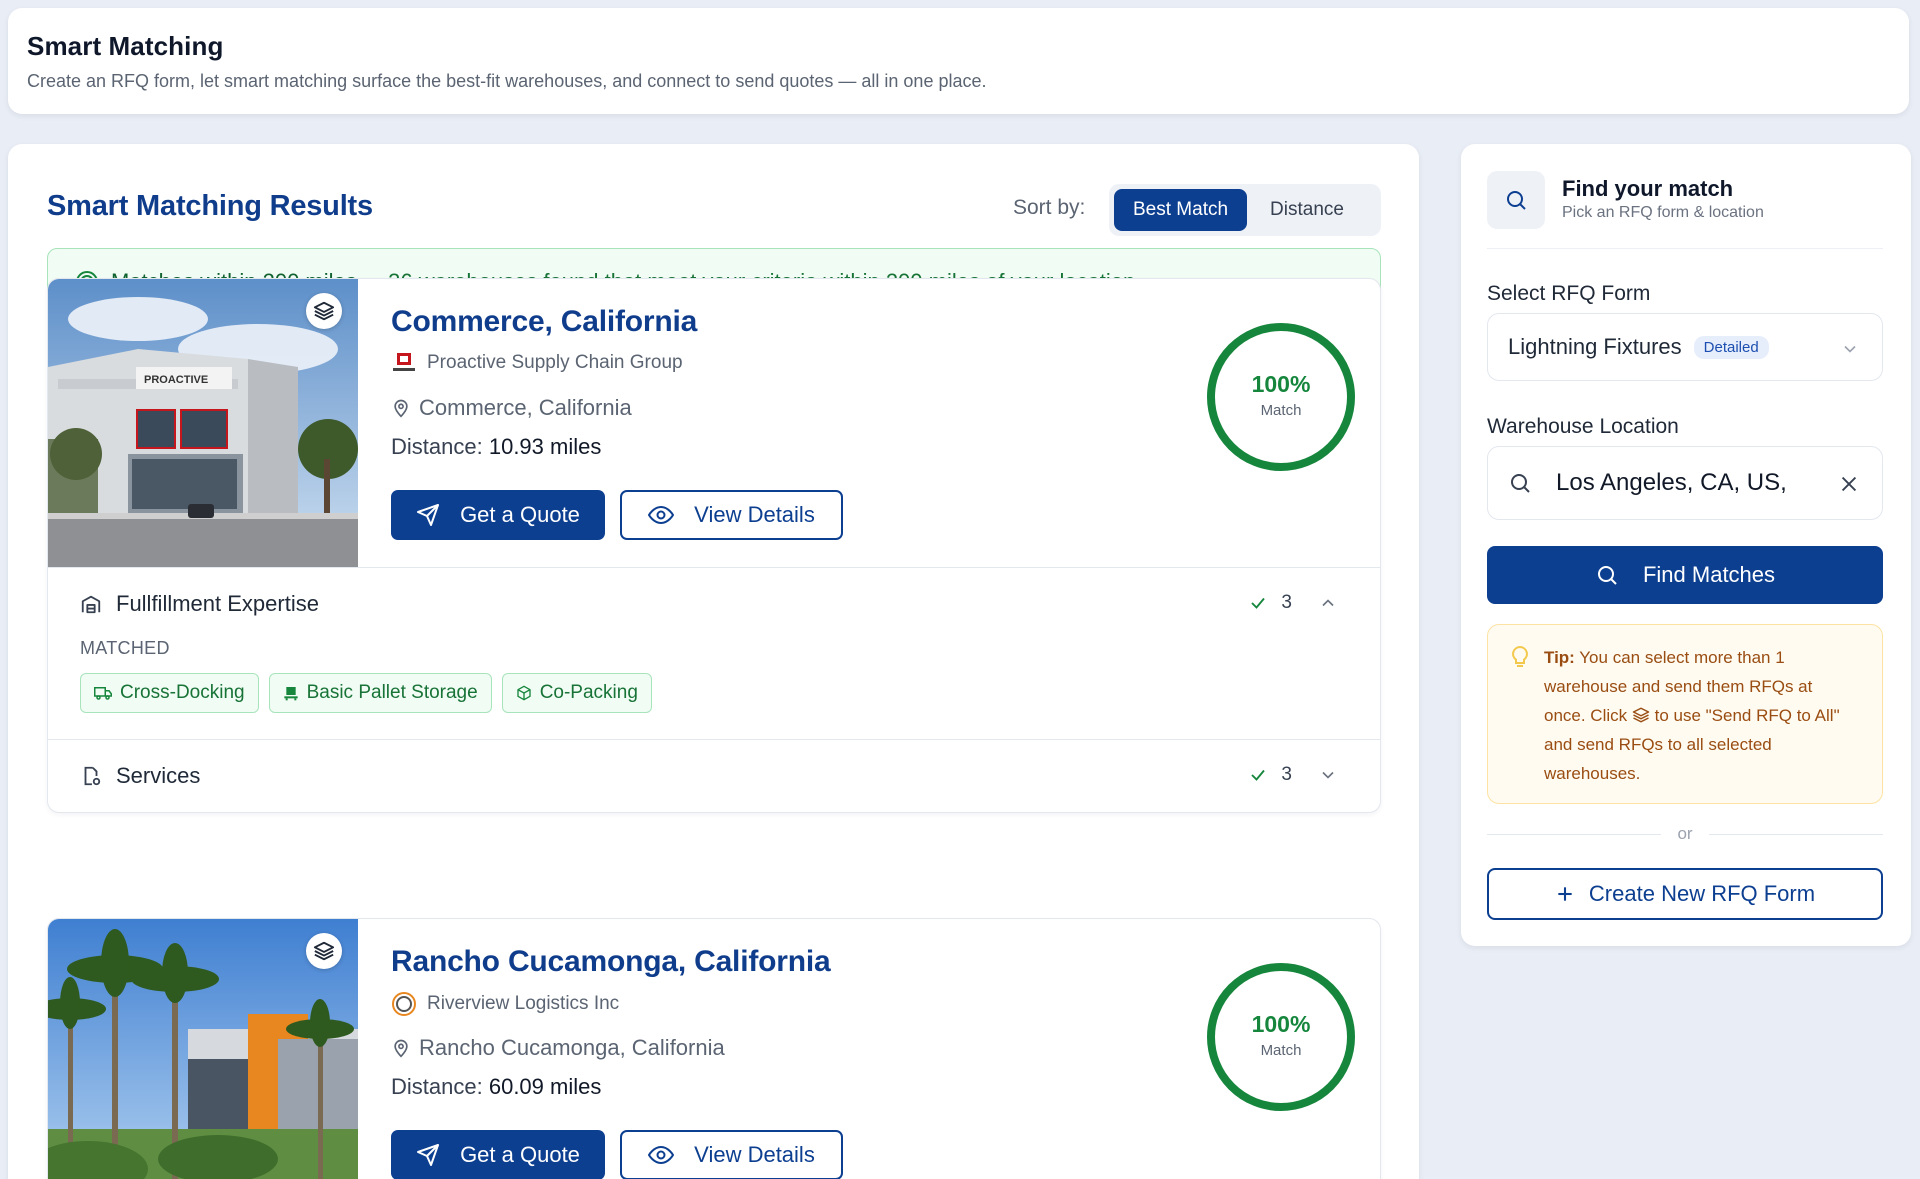 This screenshot has height=1179, width=1920. What do you see at coordinates (1663, 212) in the screenshot?
I see `panel-subtitle: Pick an RFQ form & location` at bounding box center [1663, 212].